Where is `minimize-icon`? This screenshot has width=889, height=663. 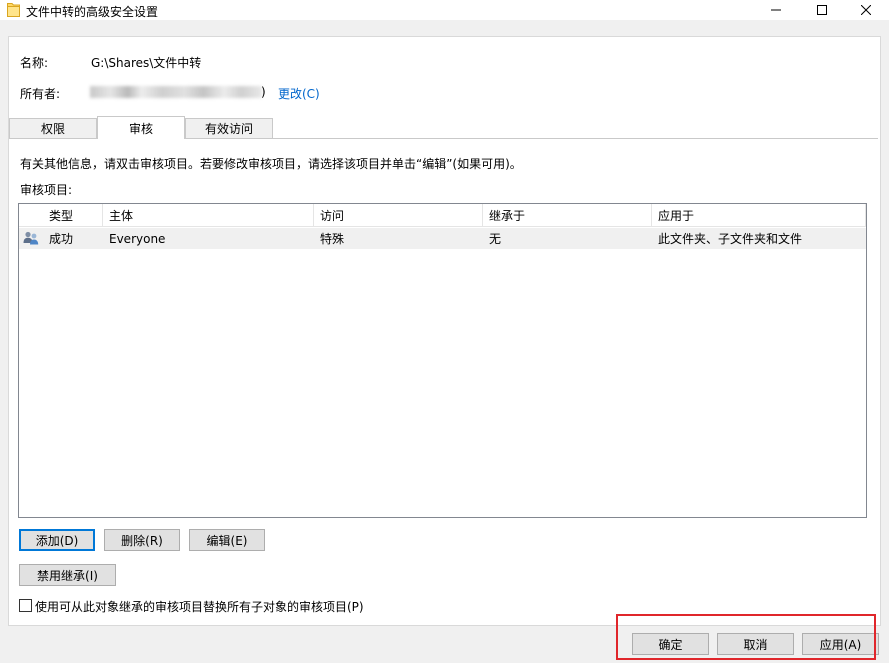
minimize-icon is located at coordinates (776, 10).